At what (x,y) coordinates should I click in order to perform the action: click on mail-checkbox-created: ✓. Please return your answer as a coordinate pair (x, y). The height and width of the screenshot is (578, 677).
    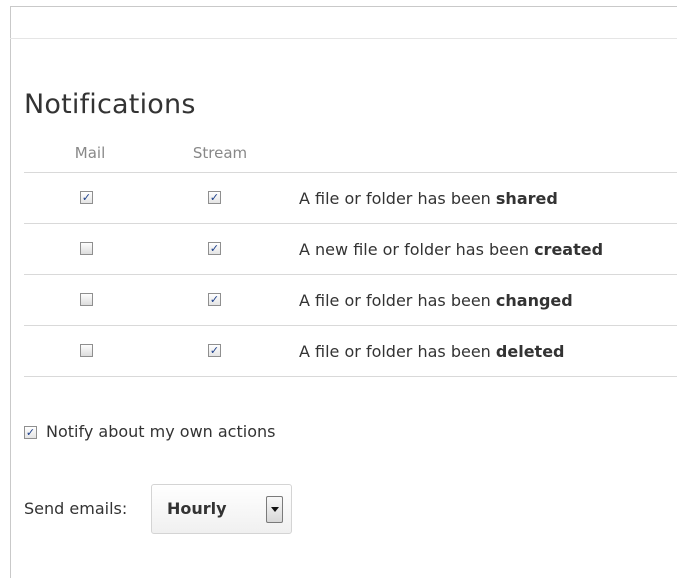
    Looking at the image, I should click on (86, 248).